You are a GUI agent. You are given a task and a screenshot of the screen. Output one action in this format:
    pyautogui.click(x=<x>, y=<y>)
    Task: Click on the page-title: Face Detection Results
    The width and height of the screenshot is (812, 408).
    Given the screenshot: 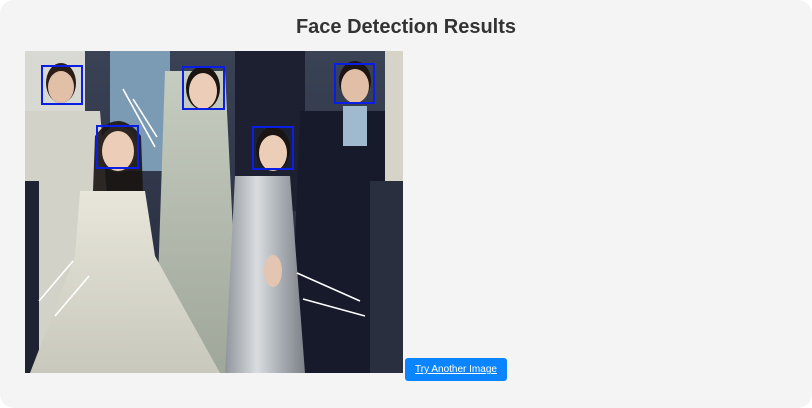 What is the action you would take?
    pyautogui.click(x=406, y=27)
    